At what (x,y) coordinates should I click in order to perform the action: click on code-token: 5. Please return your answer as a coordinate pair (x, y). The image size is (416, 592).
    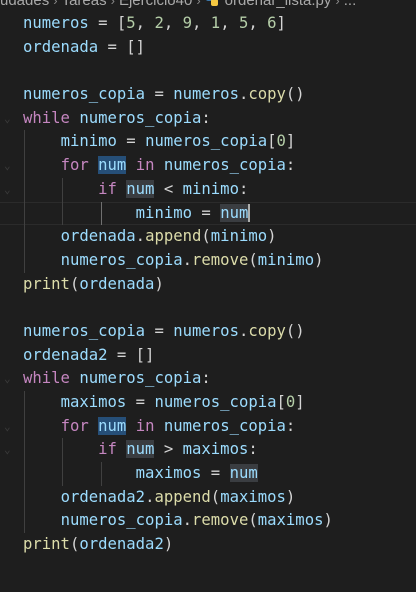
    Looking at the image, I should click on (243, 23).